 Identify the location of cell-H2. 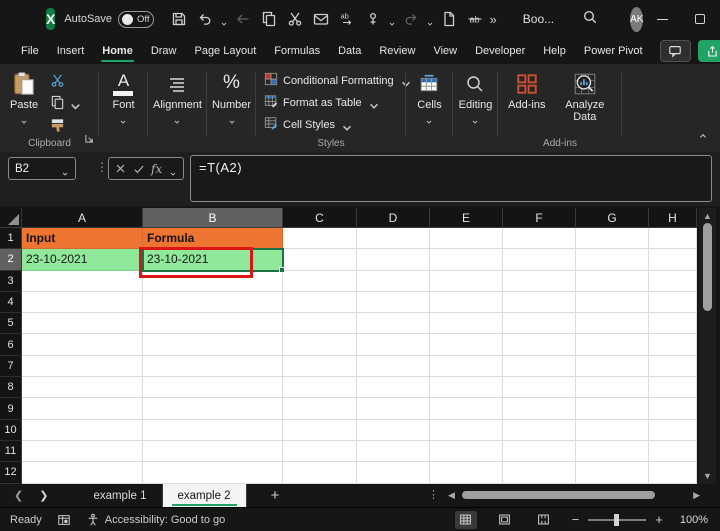
(673, 260).